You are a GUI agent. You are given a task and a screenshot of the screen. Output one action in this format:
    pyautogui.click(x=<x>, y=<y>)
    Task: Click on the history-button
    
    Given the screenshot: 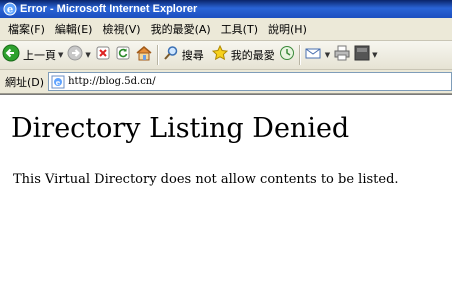 What is the action you would take?
    pyautogui.click(x=287, y=55)
    